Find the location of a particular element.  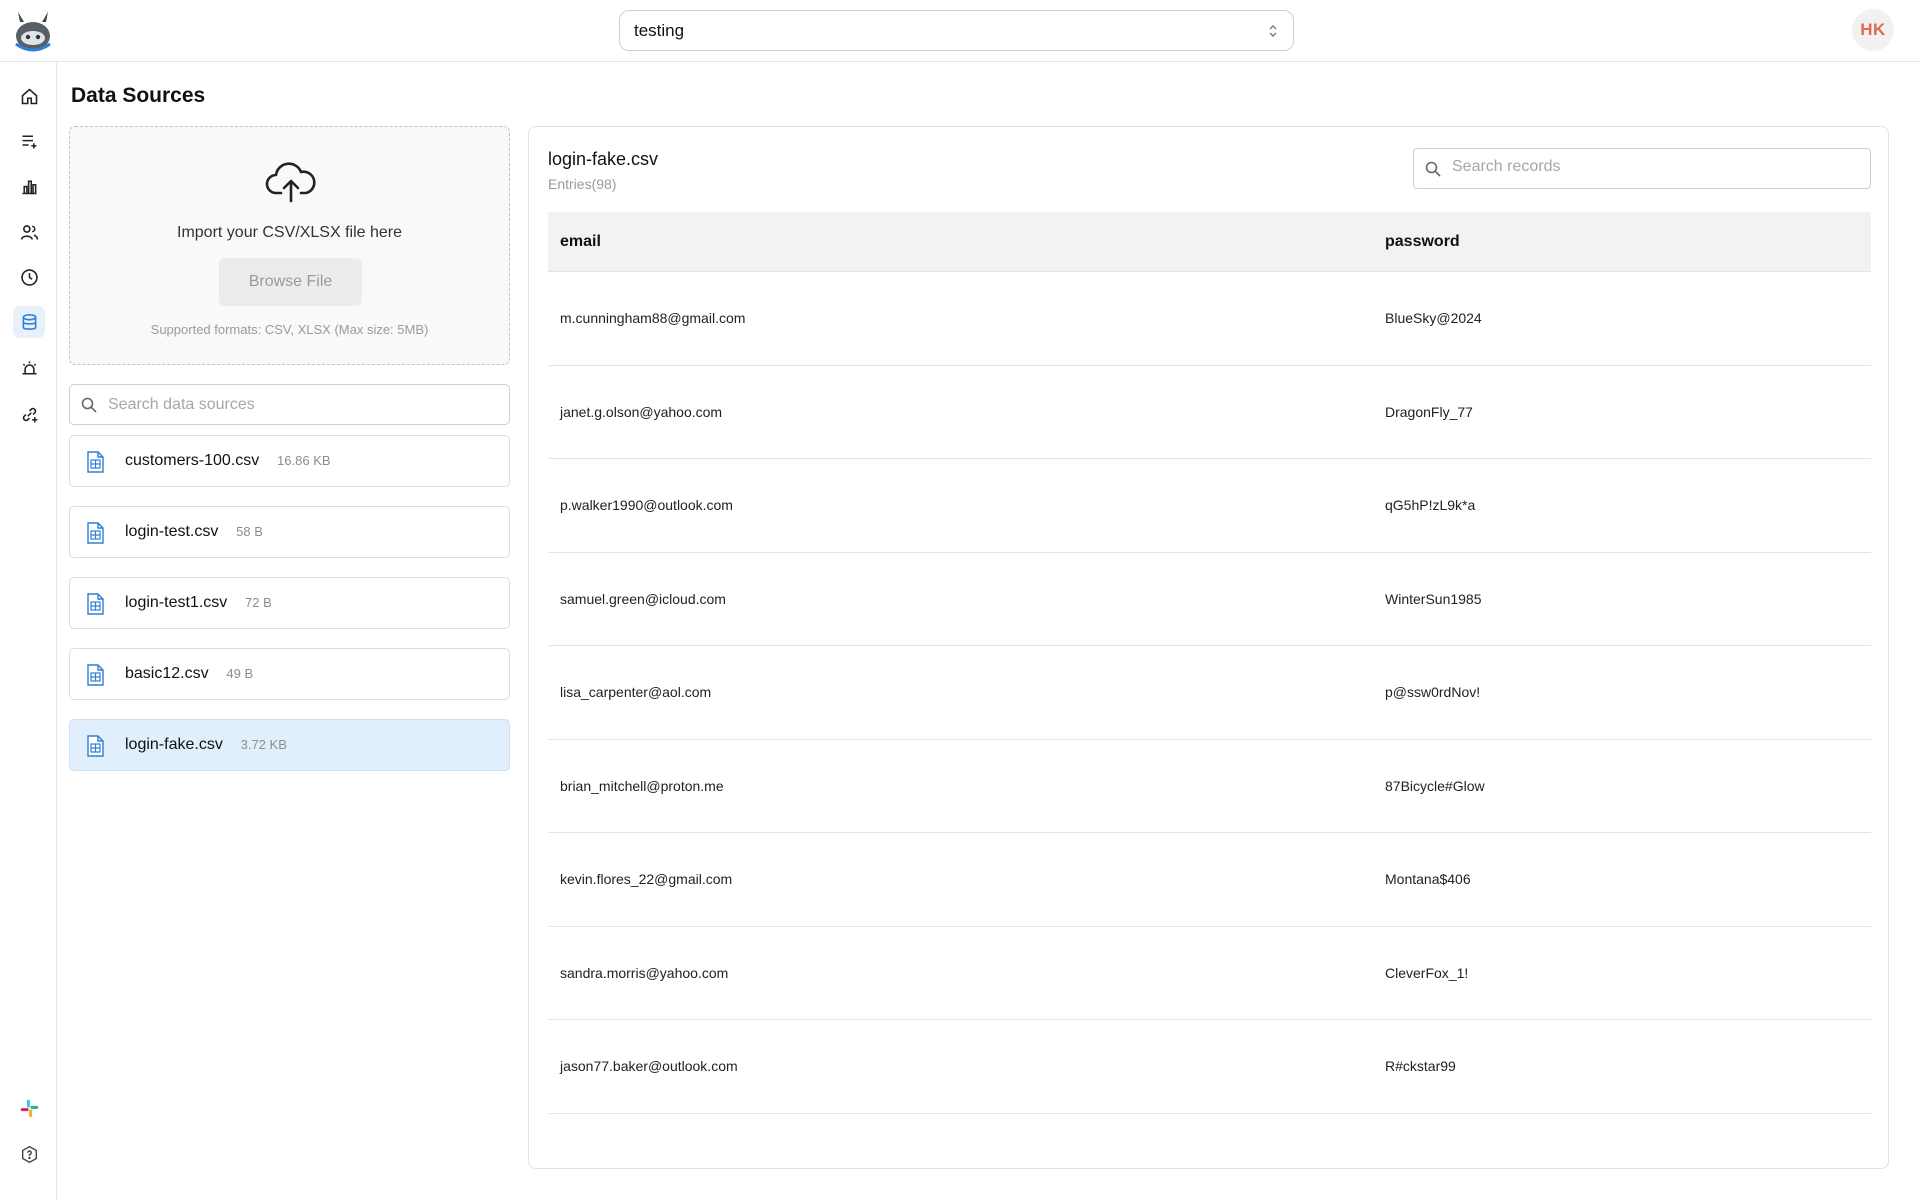

data-source-item: login-test.csv 58 B is located at coordinates (289, 532).